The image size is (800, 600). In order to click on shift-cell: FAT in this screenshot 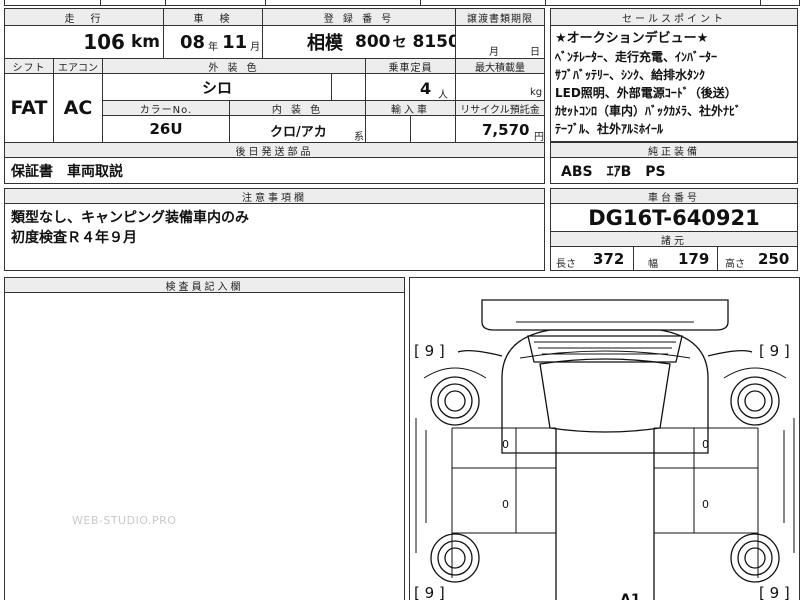, I will do `click(29, 108)`.